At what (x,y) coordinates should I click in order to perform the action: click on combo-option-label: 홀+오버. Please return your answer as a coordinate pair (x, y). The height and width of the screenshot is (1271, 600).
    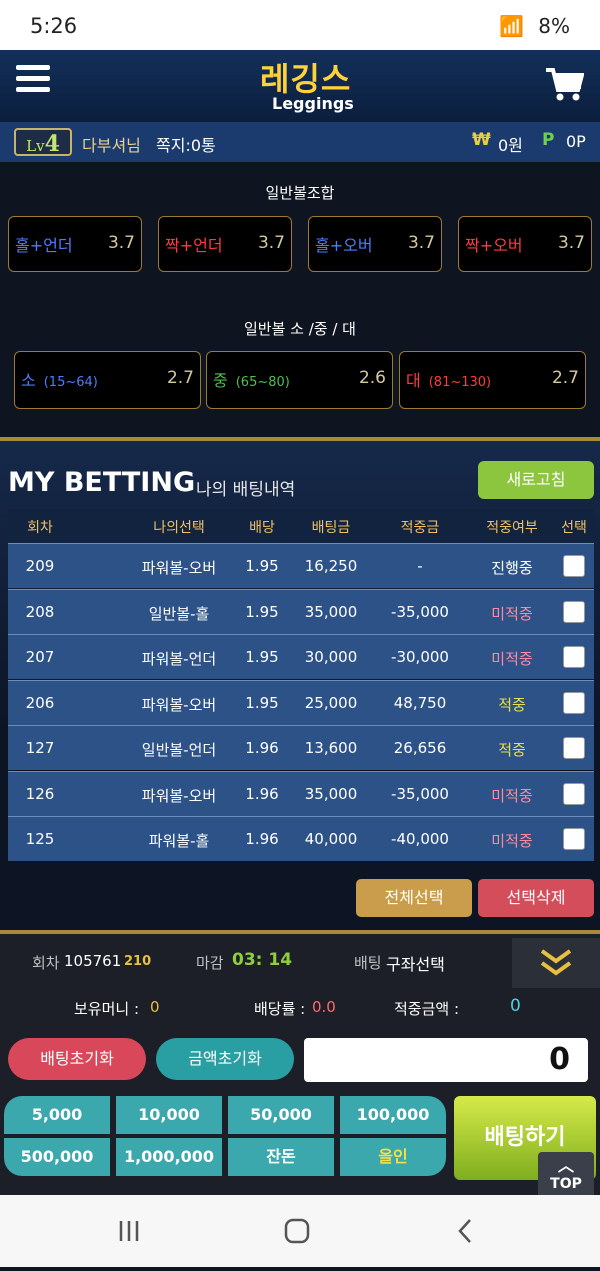
    Looking at the image, I should click on (344, 245).